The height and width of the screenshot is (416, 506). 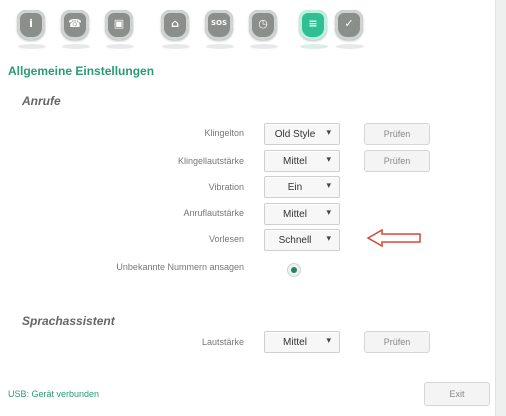 I want to click on announce-unknown-toggle, so click(x=294, y=270).